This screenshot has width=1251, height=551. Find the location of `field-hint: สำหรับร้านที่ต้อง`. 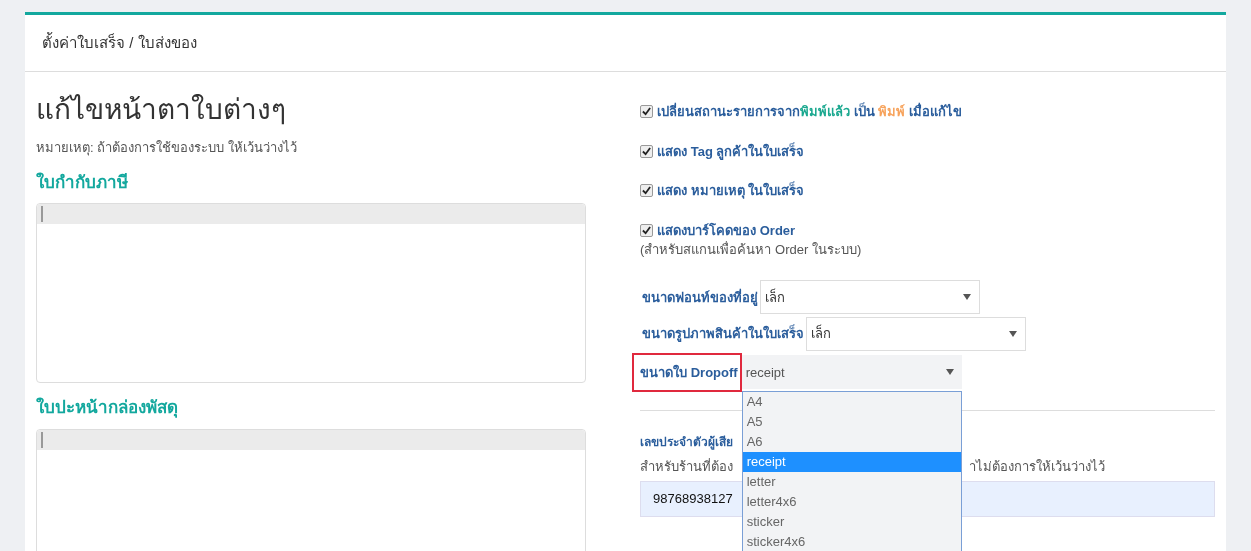

field-hint: สำหรับร้านที่ต้อง is located at coordinates (687, 466).